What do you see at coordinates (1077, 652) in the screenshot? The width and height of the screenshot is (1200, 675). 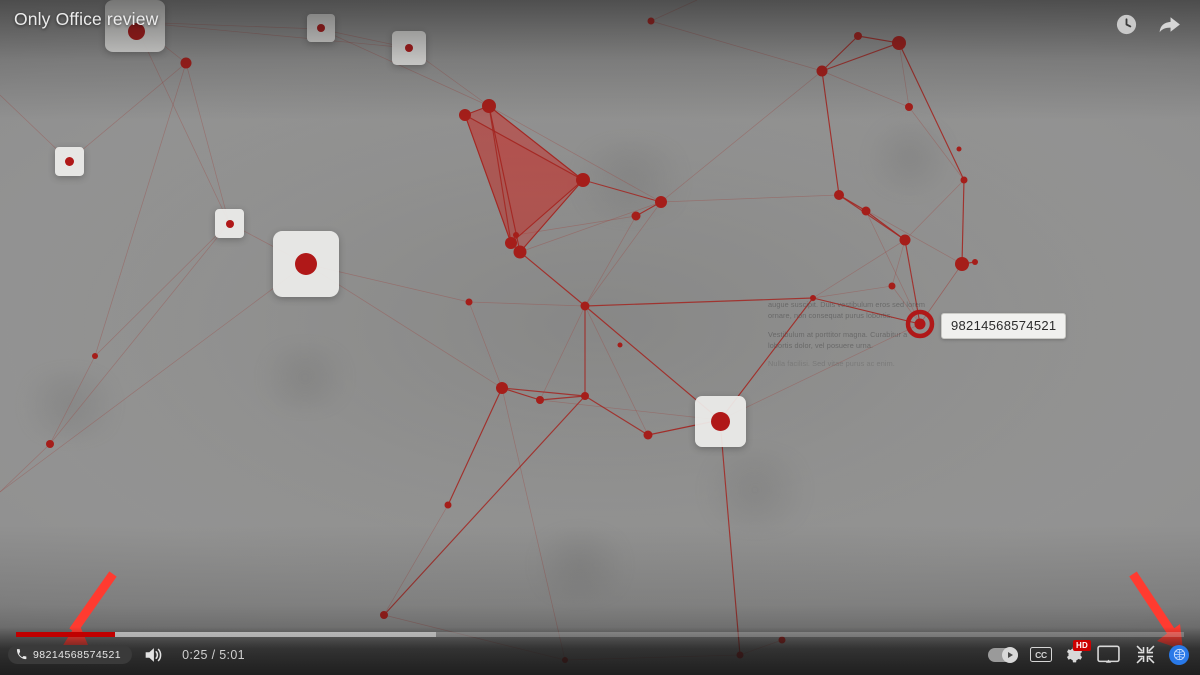 I see `settings-button: HD` at bounding box center [1077, 652].